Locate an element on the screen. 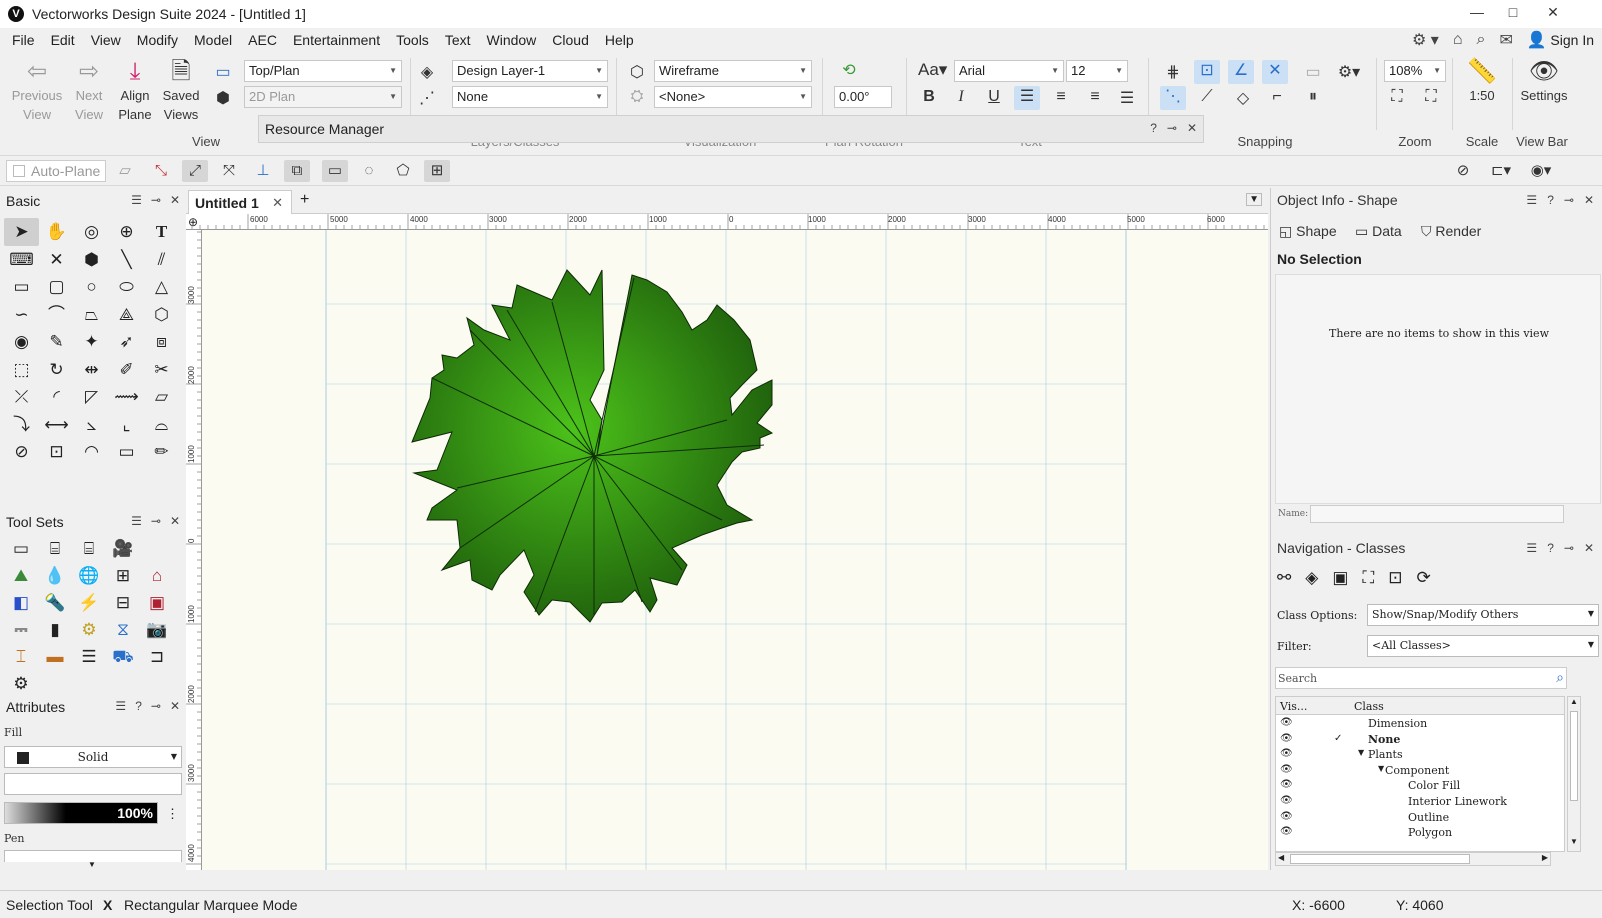  glass-icon: ⧖ is located at coordinates (123, 629).